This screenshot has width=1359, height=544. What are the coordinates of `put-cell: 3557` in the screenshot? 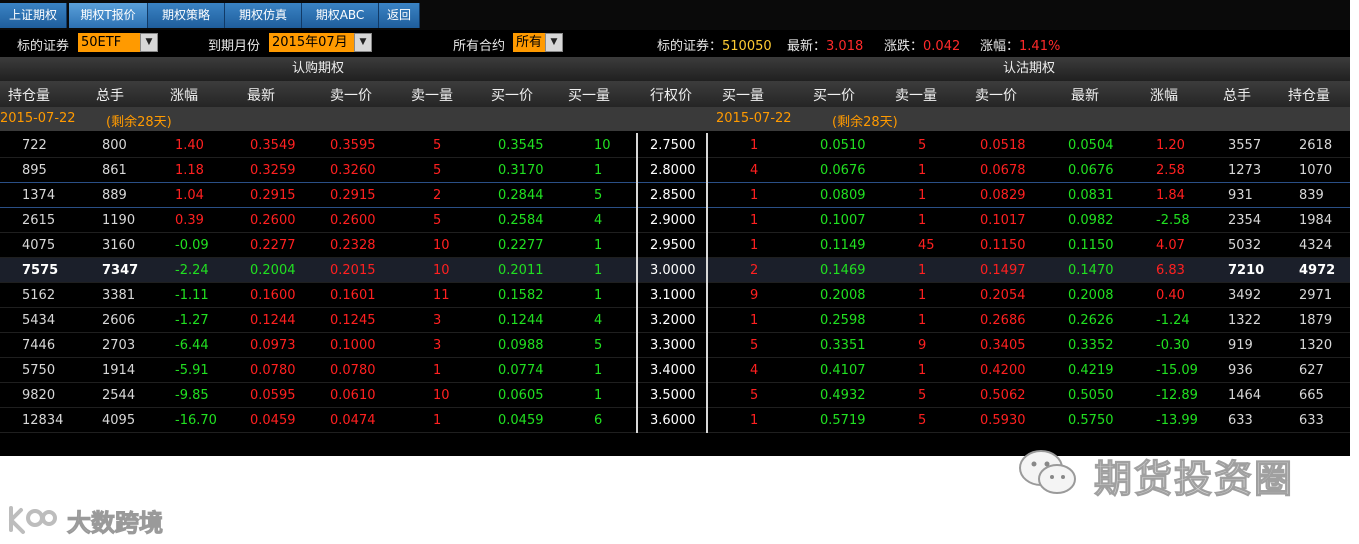 It's located at (1245, 145).